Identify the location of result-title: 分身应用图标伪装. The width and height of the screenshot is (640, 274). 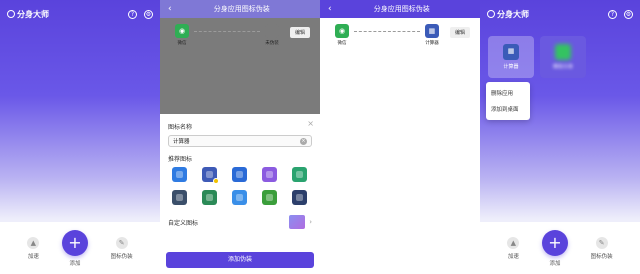
(401, 9).